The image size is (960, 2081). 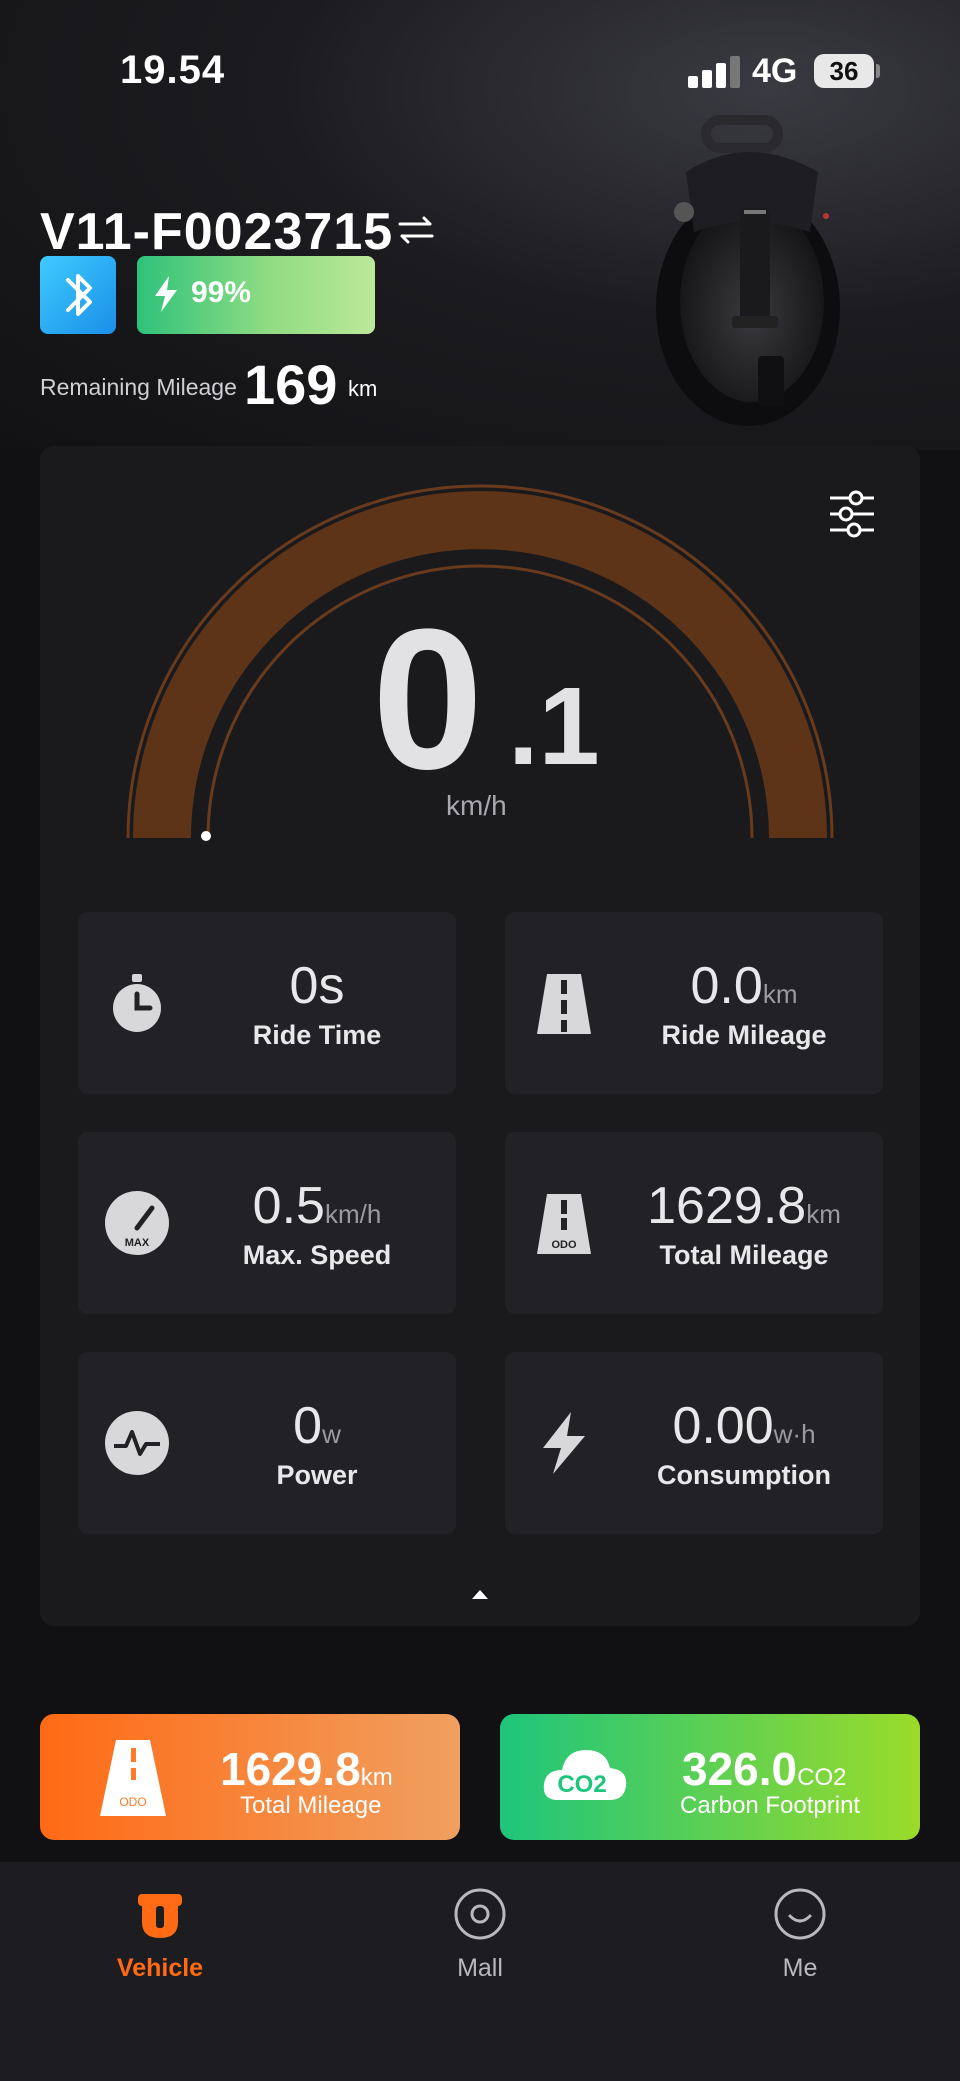 I want to click on total-mileage-card: ODO 1629.8km Total Mileage, so click(x=694, y=1223).